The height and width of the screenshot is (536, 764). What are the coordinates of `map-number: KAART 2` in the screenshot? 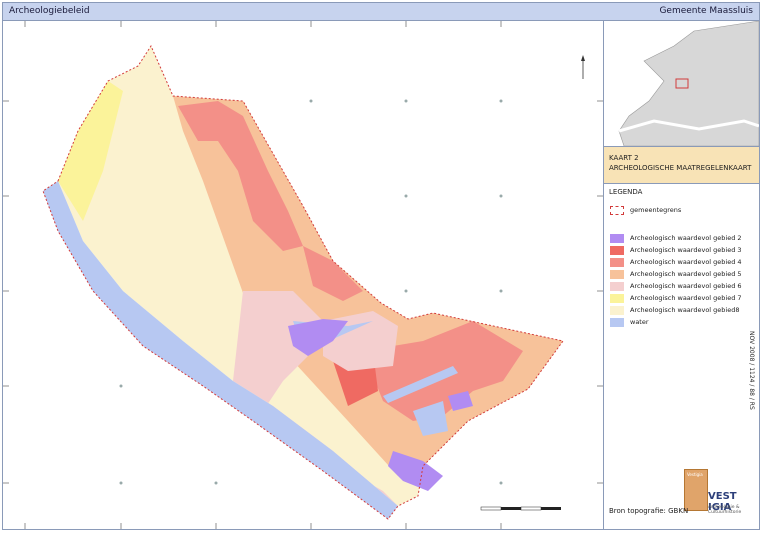 It's located at (624, 158).